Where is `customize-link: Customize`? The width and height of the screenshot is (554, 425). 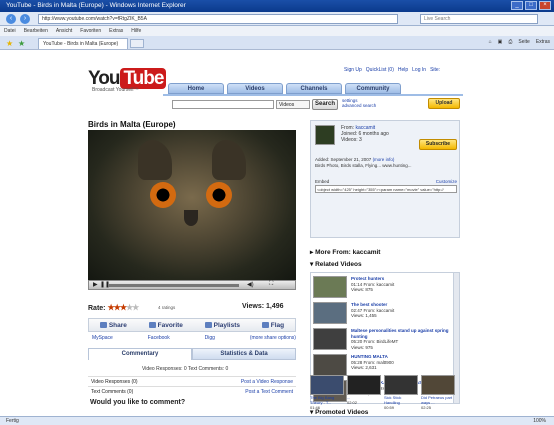
customize-link: Customize is located at coordinates (446, 181).